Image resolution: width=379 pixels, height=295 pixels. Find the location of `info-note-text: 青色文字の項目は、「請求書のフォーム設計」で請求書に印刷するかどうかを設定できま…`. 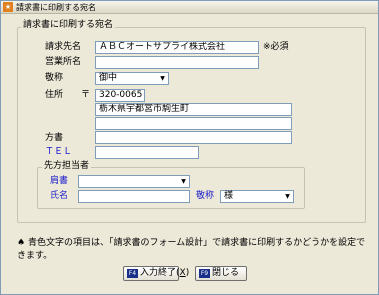

info-note-text: 青色文字の項目は、「請求書のフォーム設計」で請求書に印刷するかどうかを設定できま… is located at coordinates (191, 249).